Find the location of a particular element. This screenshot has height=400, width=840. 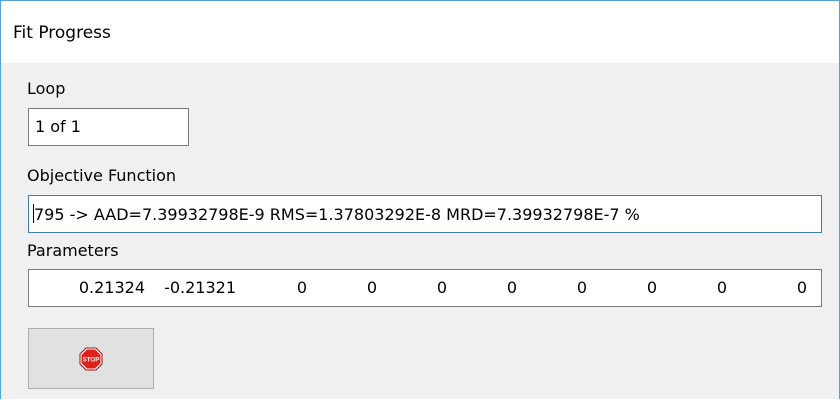

parameter-value: 0.21324 is located at coordinates (111, 287).